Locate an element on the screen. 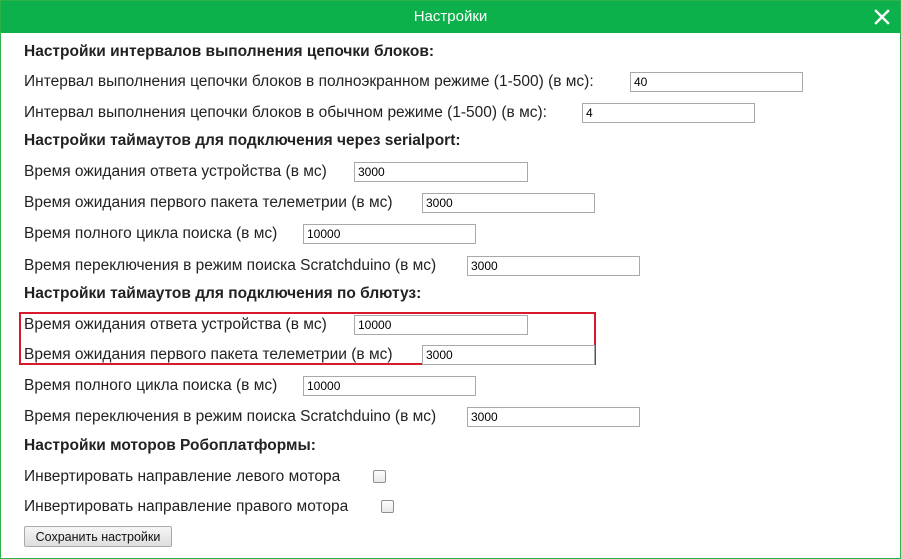  dialog-titlebar: Настройки is located at coordinates (450, 17).